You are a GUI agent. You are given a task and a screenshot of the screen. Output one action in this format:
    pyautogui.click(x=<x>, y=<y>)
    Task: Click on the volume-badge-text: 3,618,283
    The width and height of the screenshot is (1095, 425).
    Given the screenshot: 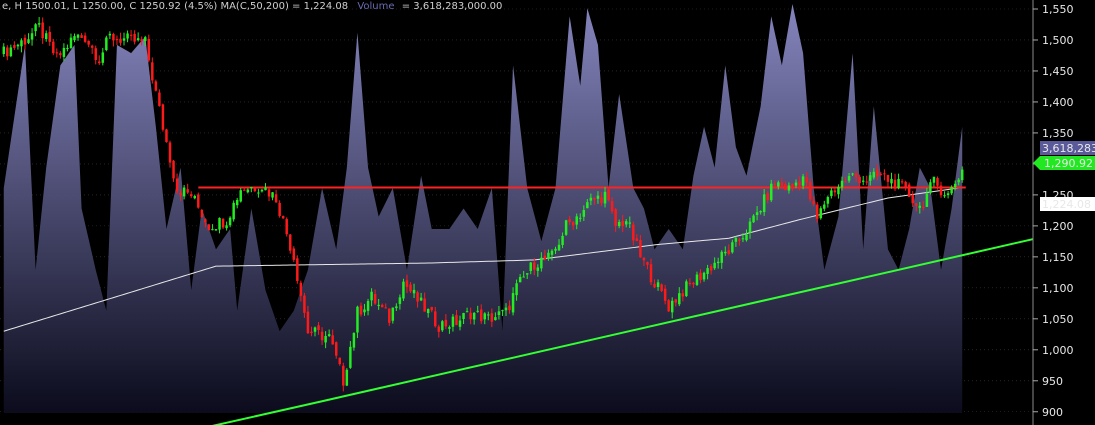 What is the action you would take?
    pyautogui.click(x=1068, y=148)
    